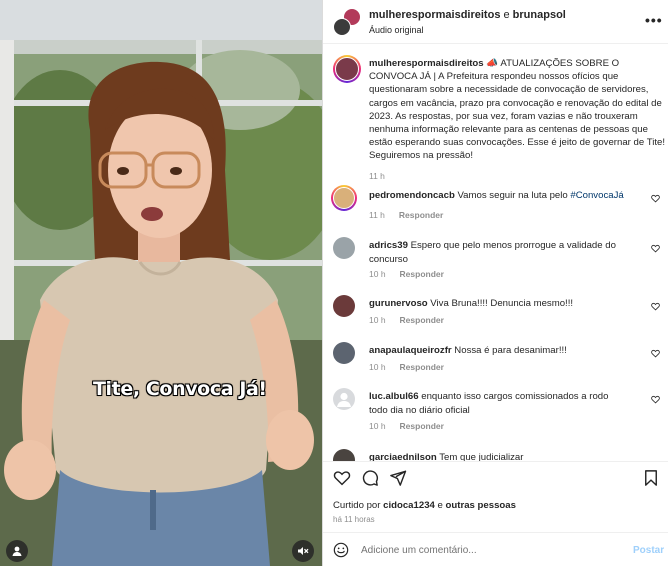  What do you see at coordinates (398, 303) in the screenshot?
I see `comment-username: gurunervoso` at bounding box center [398, 303].